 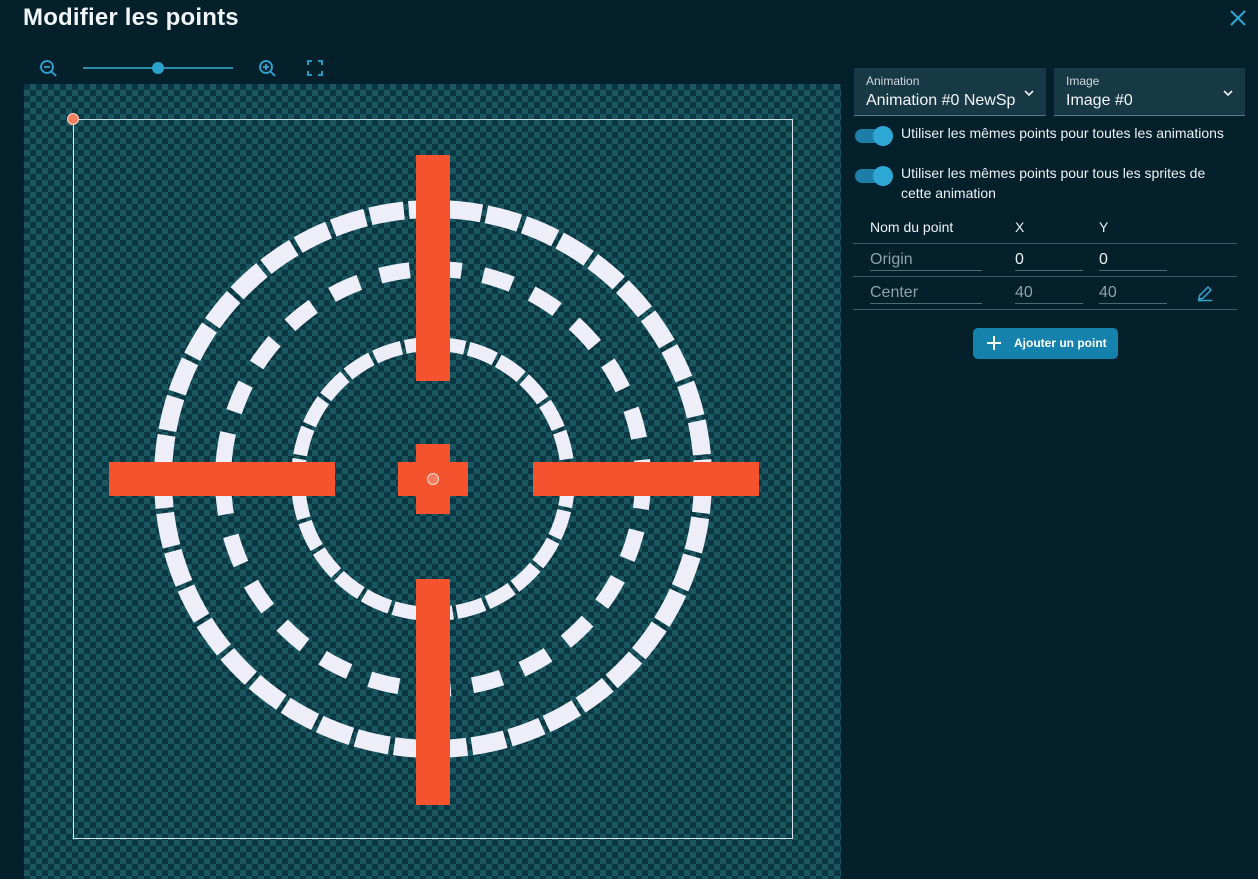 What do you see at coordinates (1141, 227) in the screenshot?
I see `header-y: Y` at bounding box center [1141, 227].